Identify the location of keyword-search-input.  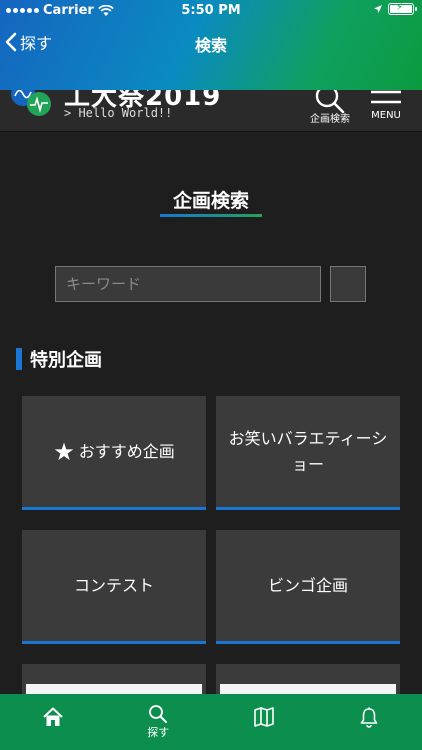
(188, 284).